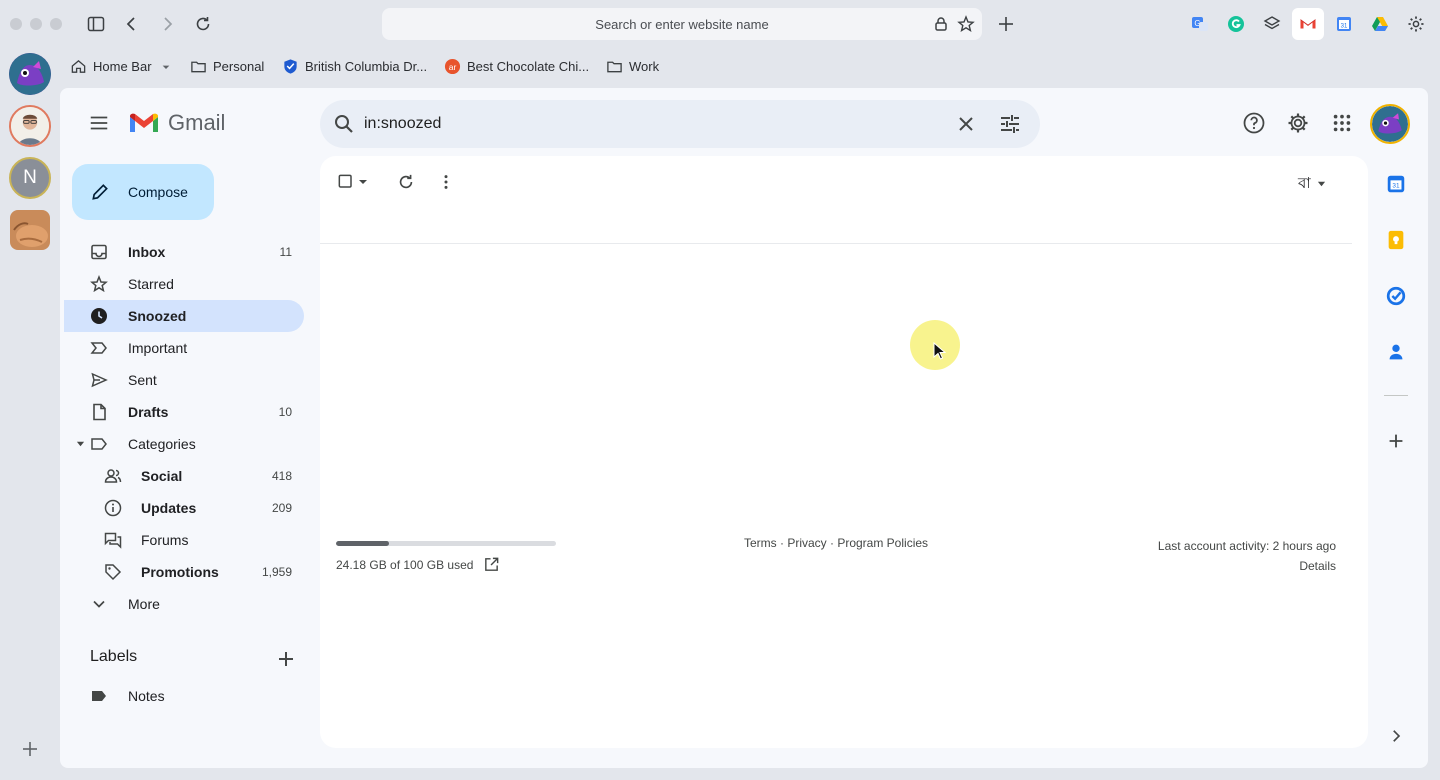  I want to click on chevron-down-icon, so click(99, 604).